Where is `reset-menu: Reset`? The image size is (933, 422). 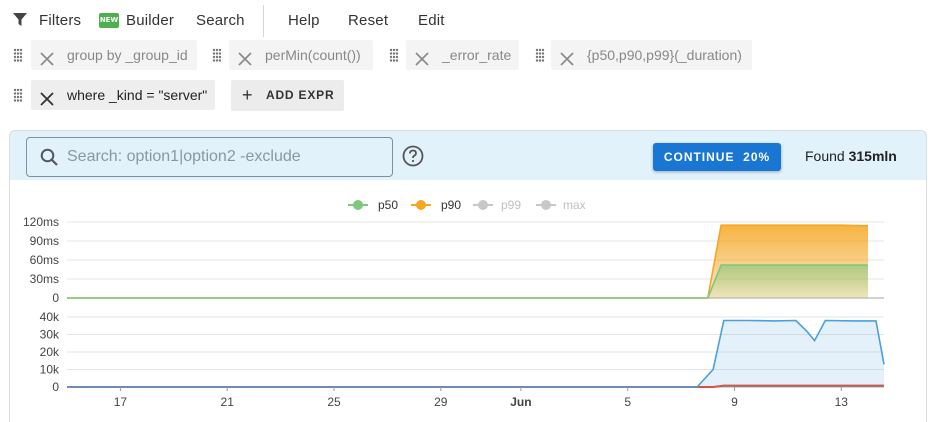
reset-menu: Reset is located at coordinates (368, 21).